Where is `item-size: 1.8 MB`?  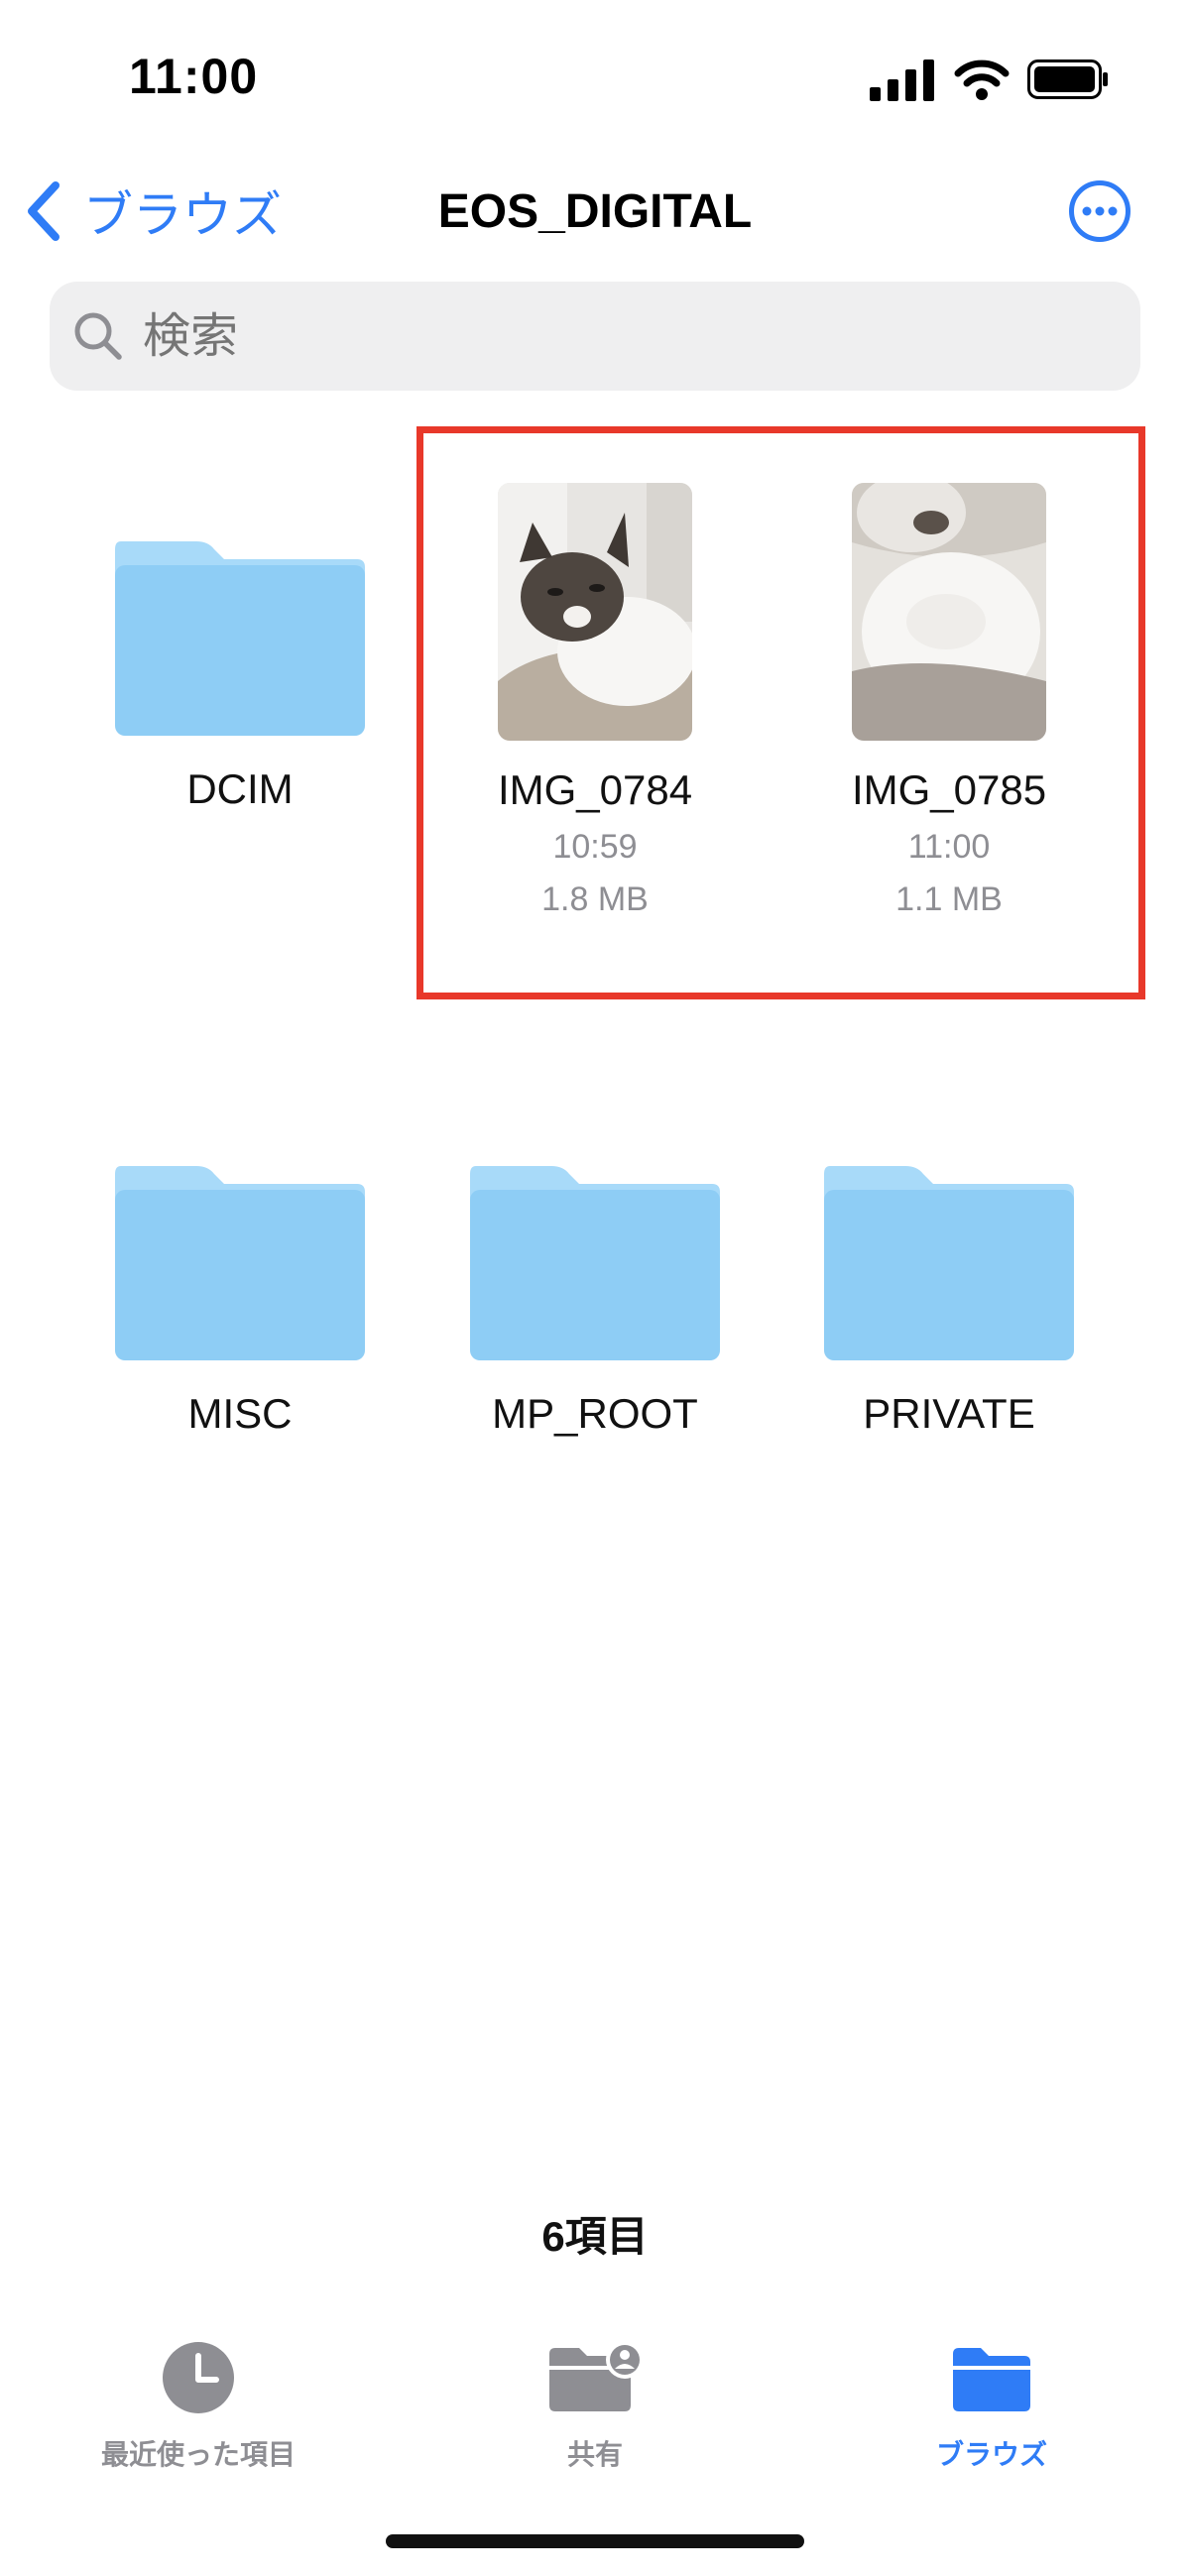 item-size: 1.8 MB is located at coordinates (595, 899).